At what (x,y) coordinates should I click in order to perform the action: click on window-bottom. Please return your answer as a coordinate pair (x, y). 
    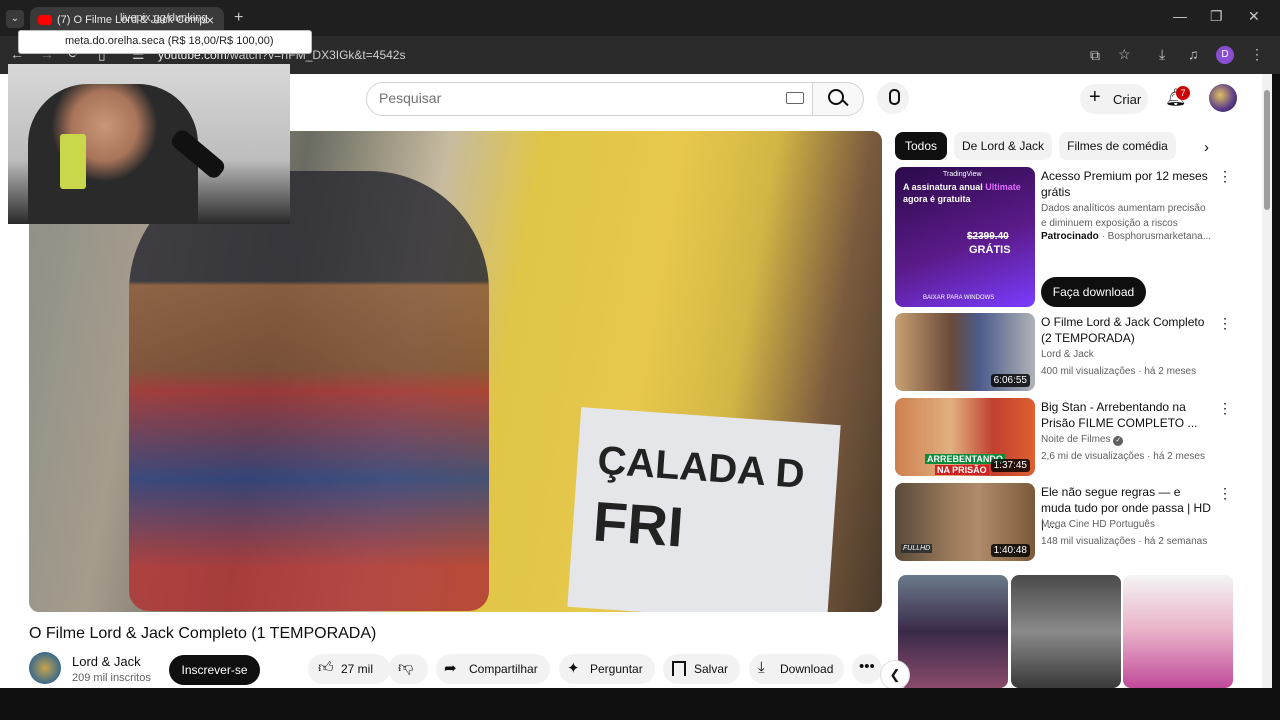
    Looking at the image, I should click on (640, 704).